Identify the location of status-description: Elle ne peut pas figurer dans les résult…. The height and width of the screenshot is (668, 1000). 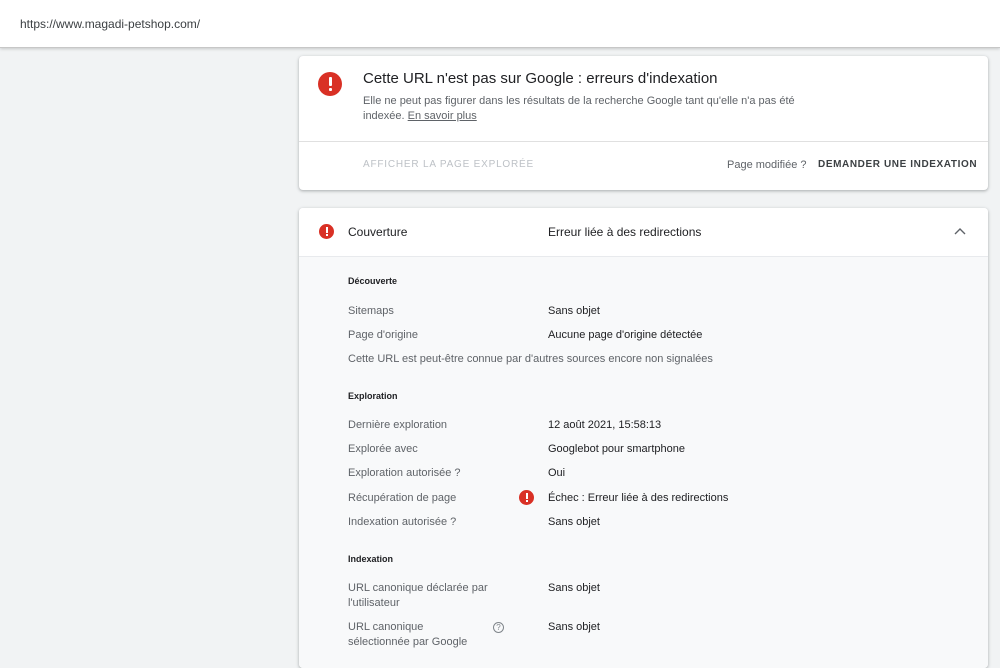
(583, 109).